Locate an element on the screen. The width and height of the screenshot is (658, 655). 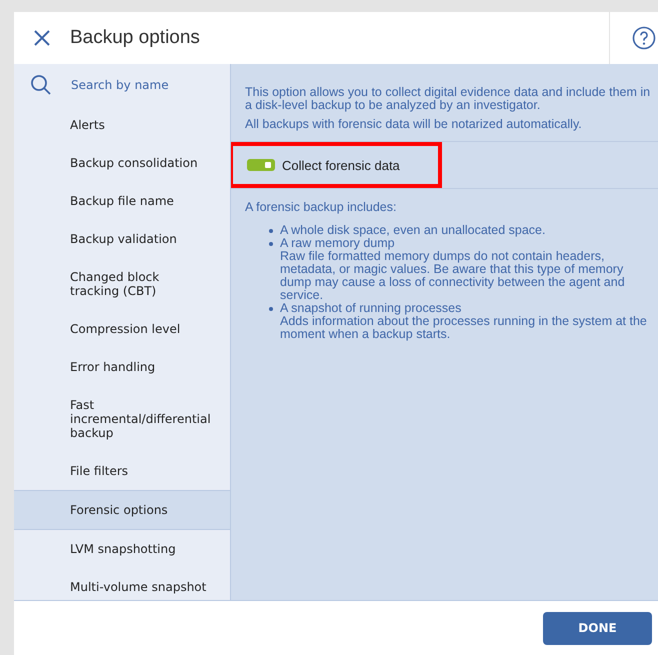
sidebar-item: Error handling is located at coordinates (122, 367).